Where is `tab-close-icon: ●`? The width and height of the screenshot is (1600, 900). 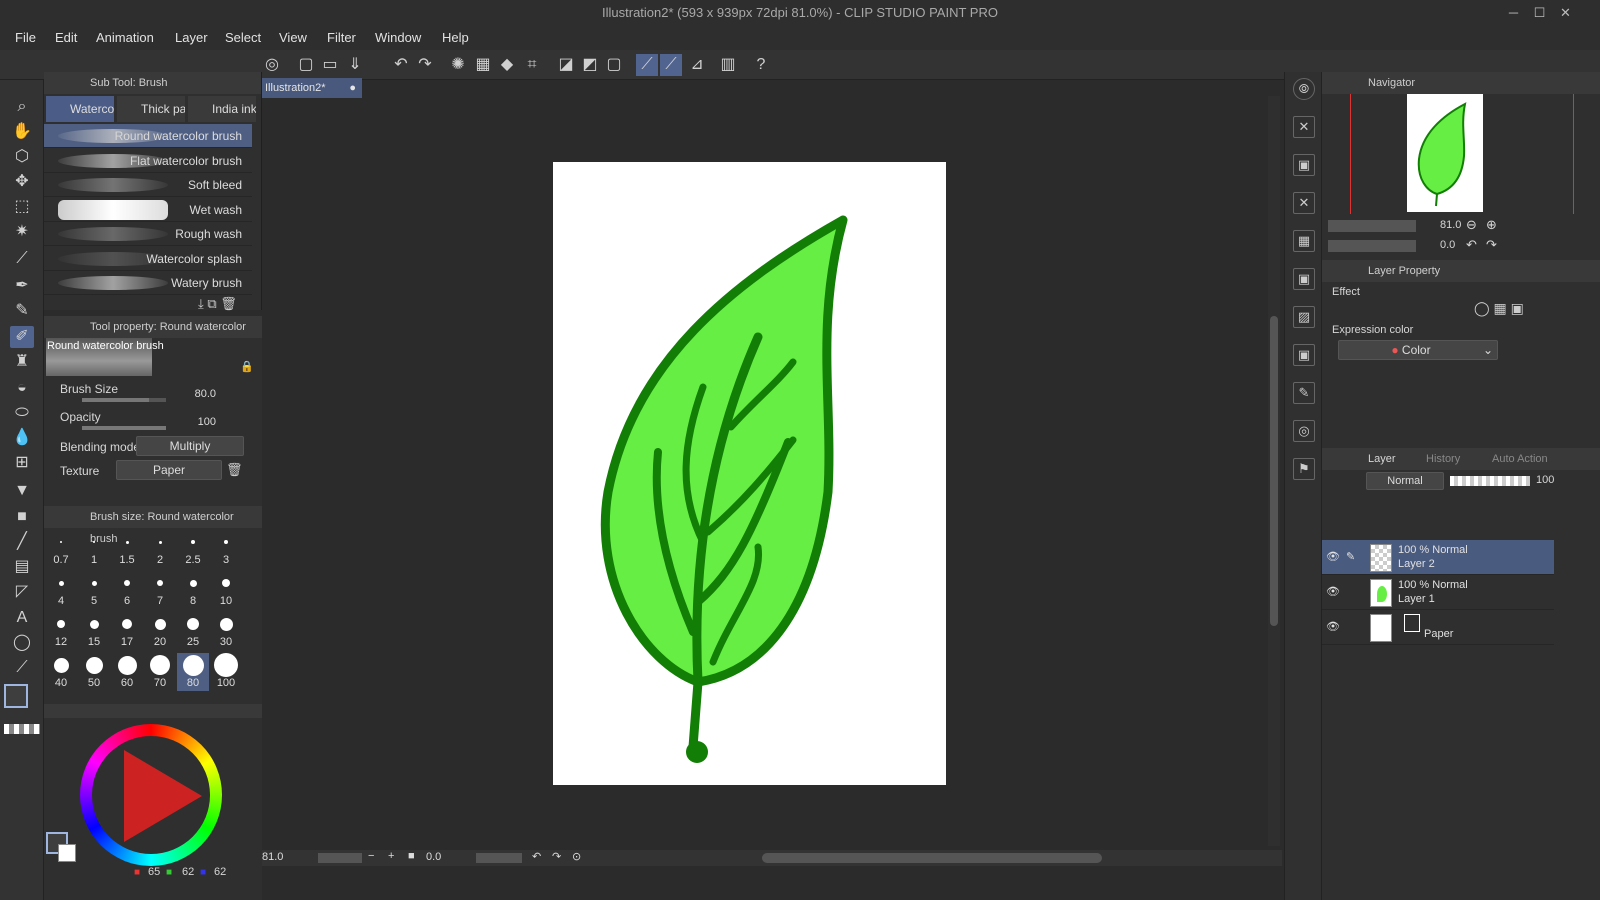 tab-close-icon: ● is located at coordinates (352, 88).